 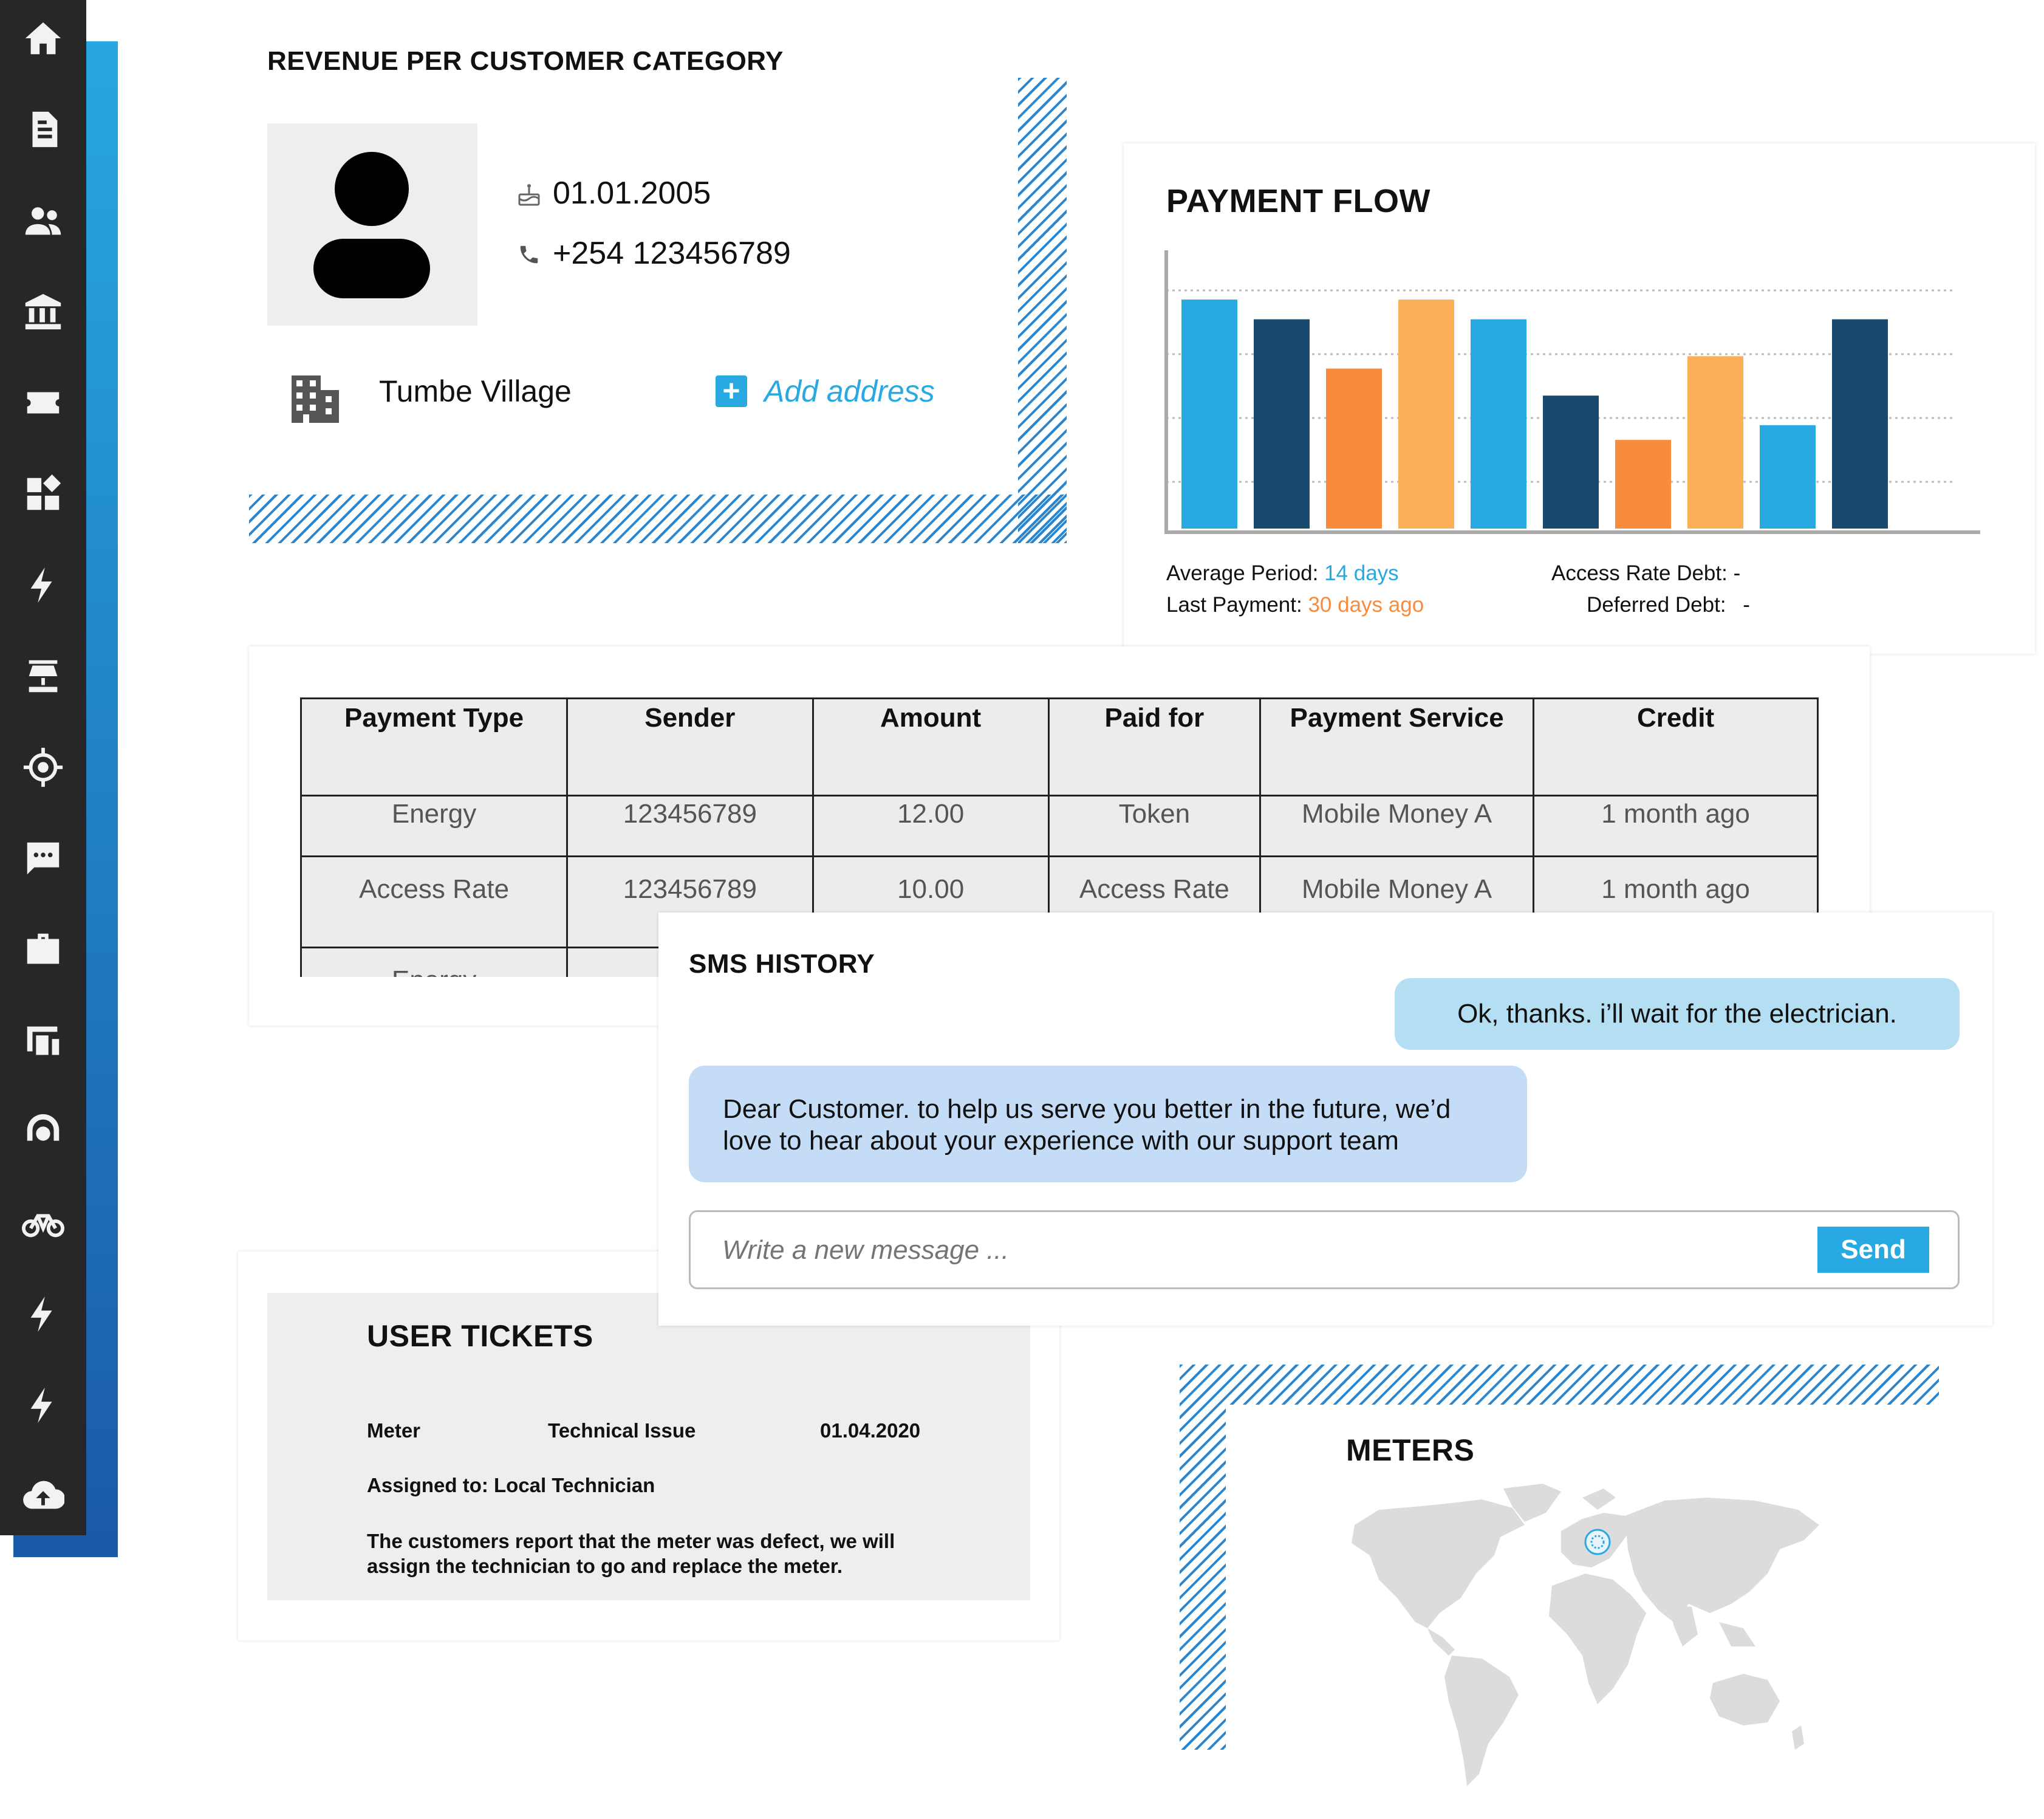 I want to click on ticket-icon, so click(x=43, y=403).